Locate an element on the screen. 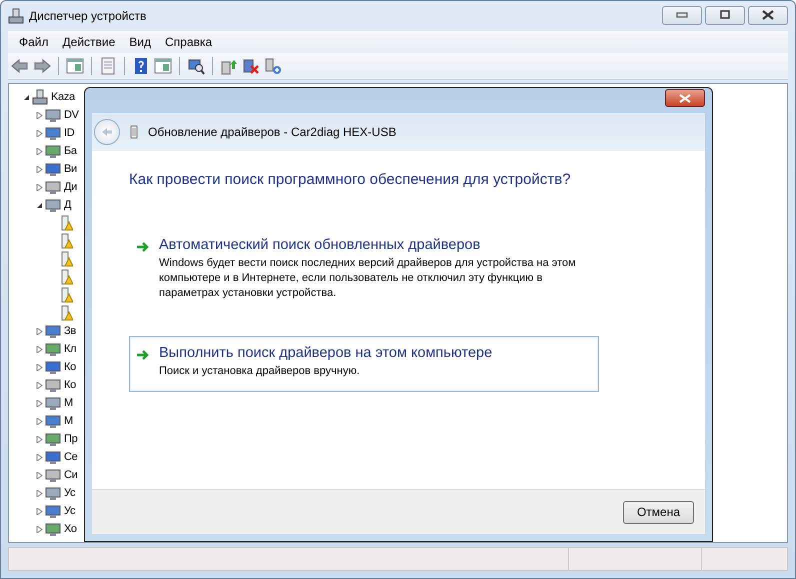 This screenshot has width=796, height=579. minimize-icon is located at coordinates (682, 15).